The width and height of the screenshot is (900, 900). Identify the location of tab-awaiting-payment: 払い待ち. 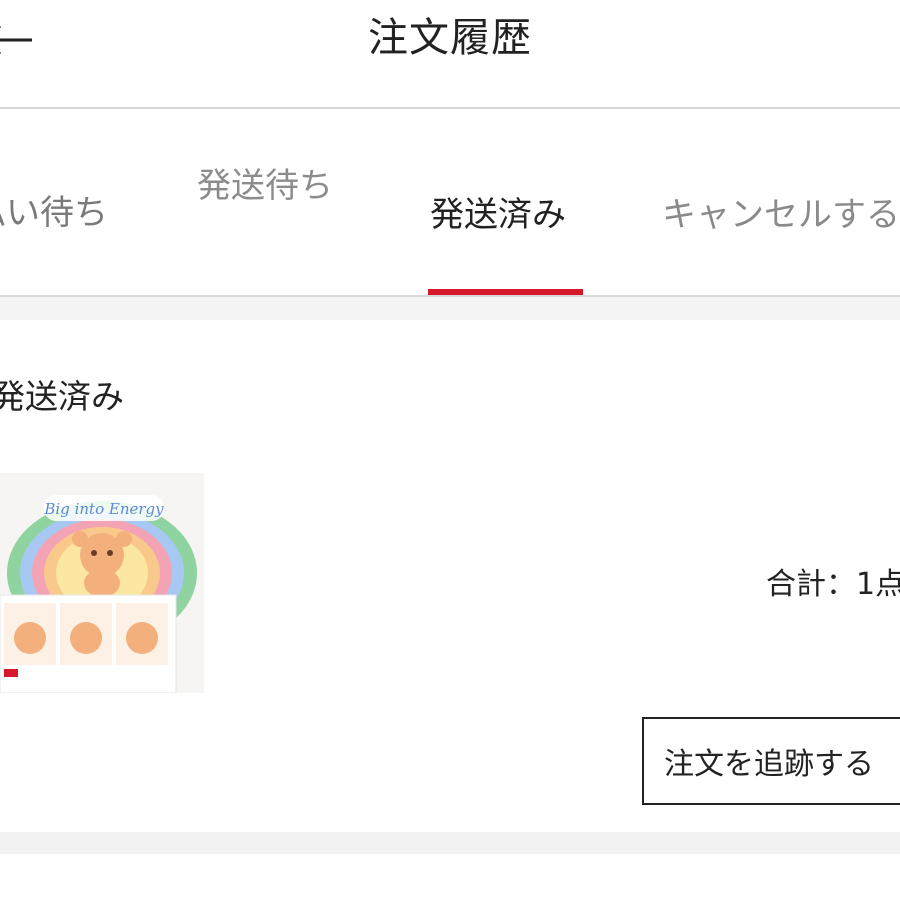
(54, 213).